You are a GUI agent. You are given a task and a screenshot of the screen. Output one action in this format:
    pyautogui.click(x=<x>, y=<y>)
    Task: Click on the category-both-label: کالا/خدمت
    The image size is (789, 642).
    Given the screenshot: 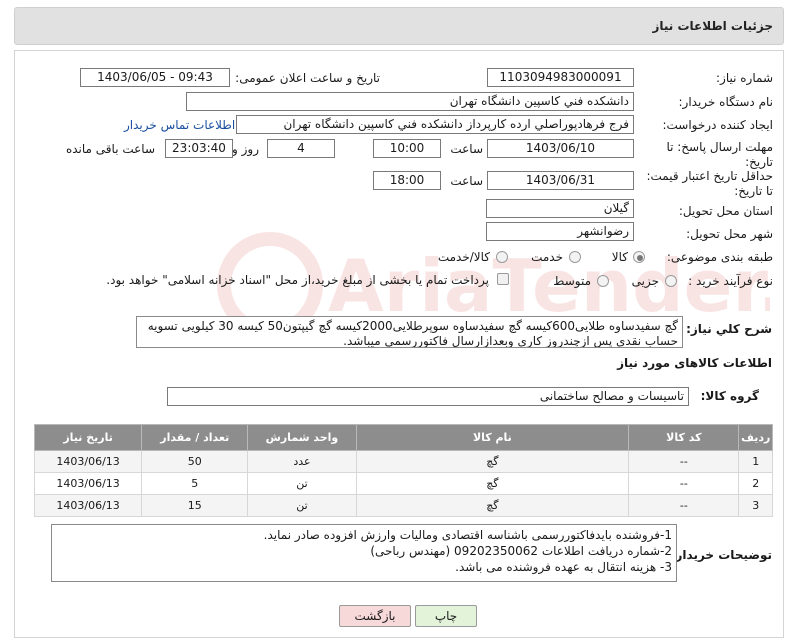 What is the action you would take?
    pyautogui.click(x=463, y=257)
    